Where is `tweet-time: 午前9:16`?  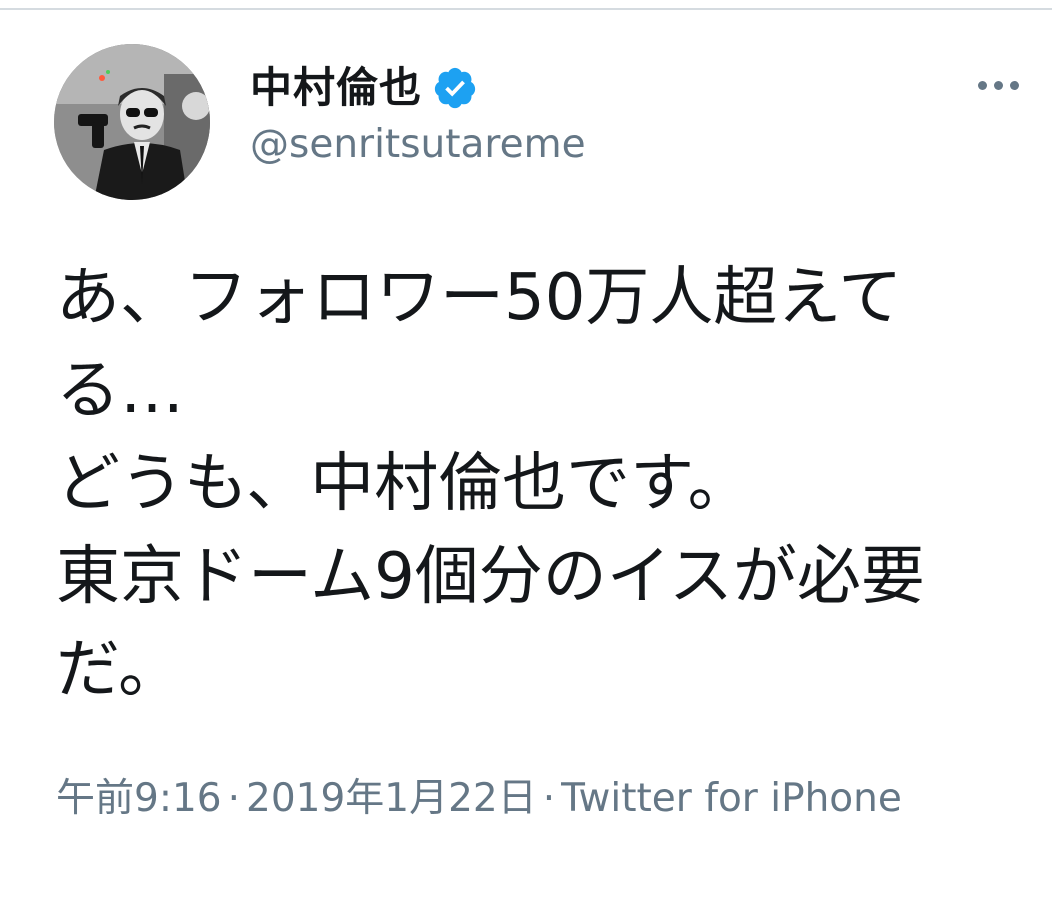
tweet-time: 午前9:16 is located at coordinates (139, 798).